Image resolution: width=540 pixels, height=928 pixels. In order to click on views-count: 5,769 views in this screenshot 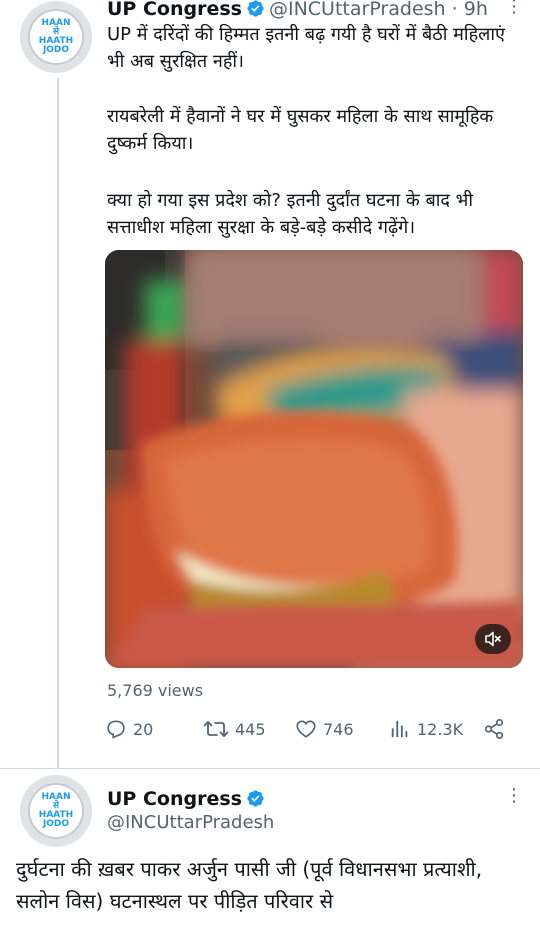, I will do `click(155, 690)`.